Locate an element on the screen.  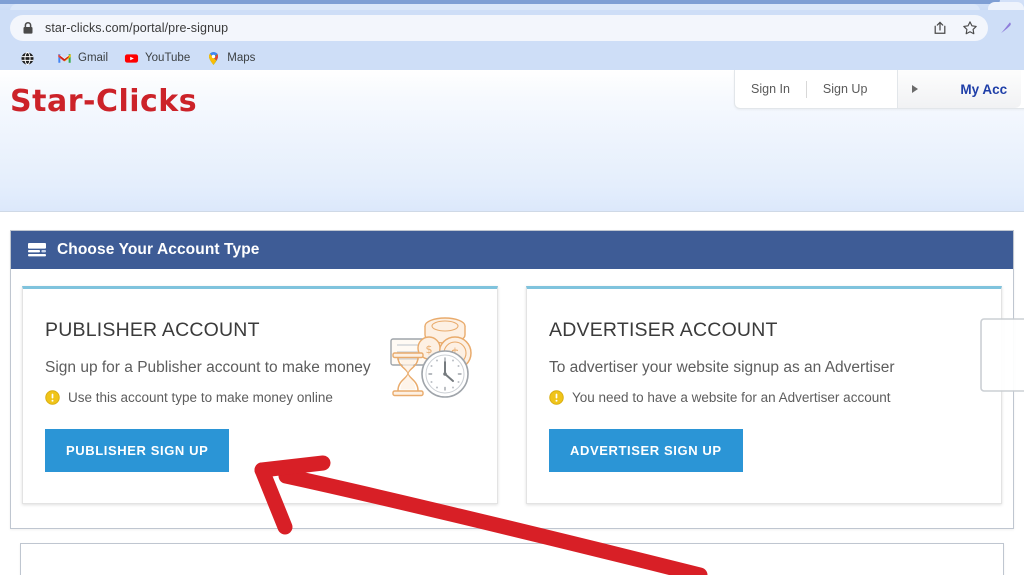
share-icon is located at coordinates (940, 28).